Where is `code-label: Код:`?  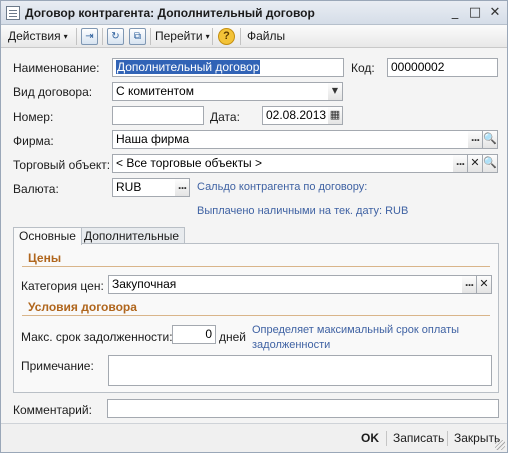 code-label: Код: is located at coordinates (363, 68).